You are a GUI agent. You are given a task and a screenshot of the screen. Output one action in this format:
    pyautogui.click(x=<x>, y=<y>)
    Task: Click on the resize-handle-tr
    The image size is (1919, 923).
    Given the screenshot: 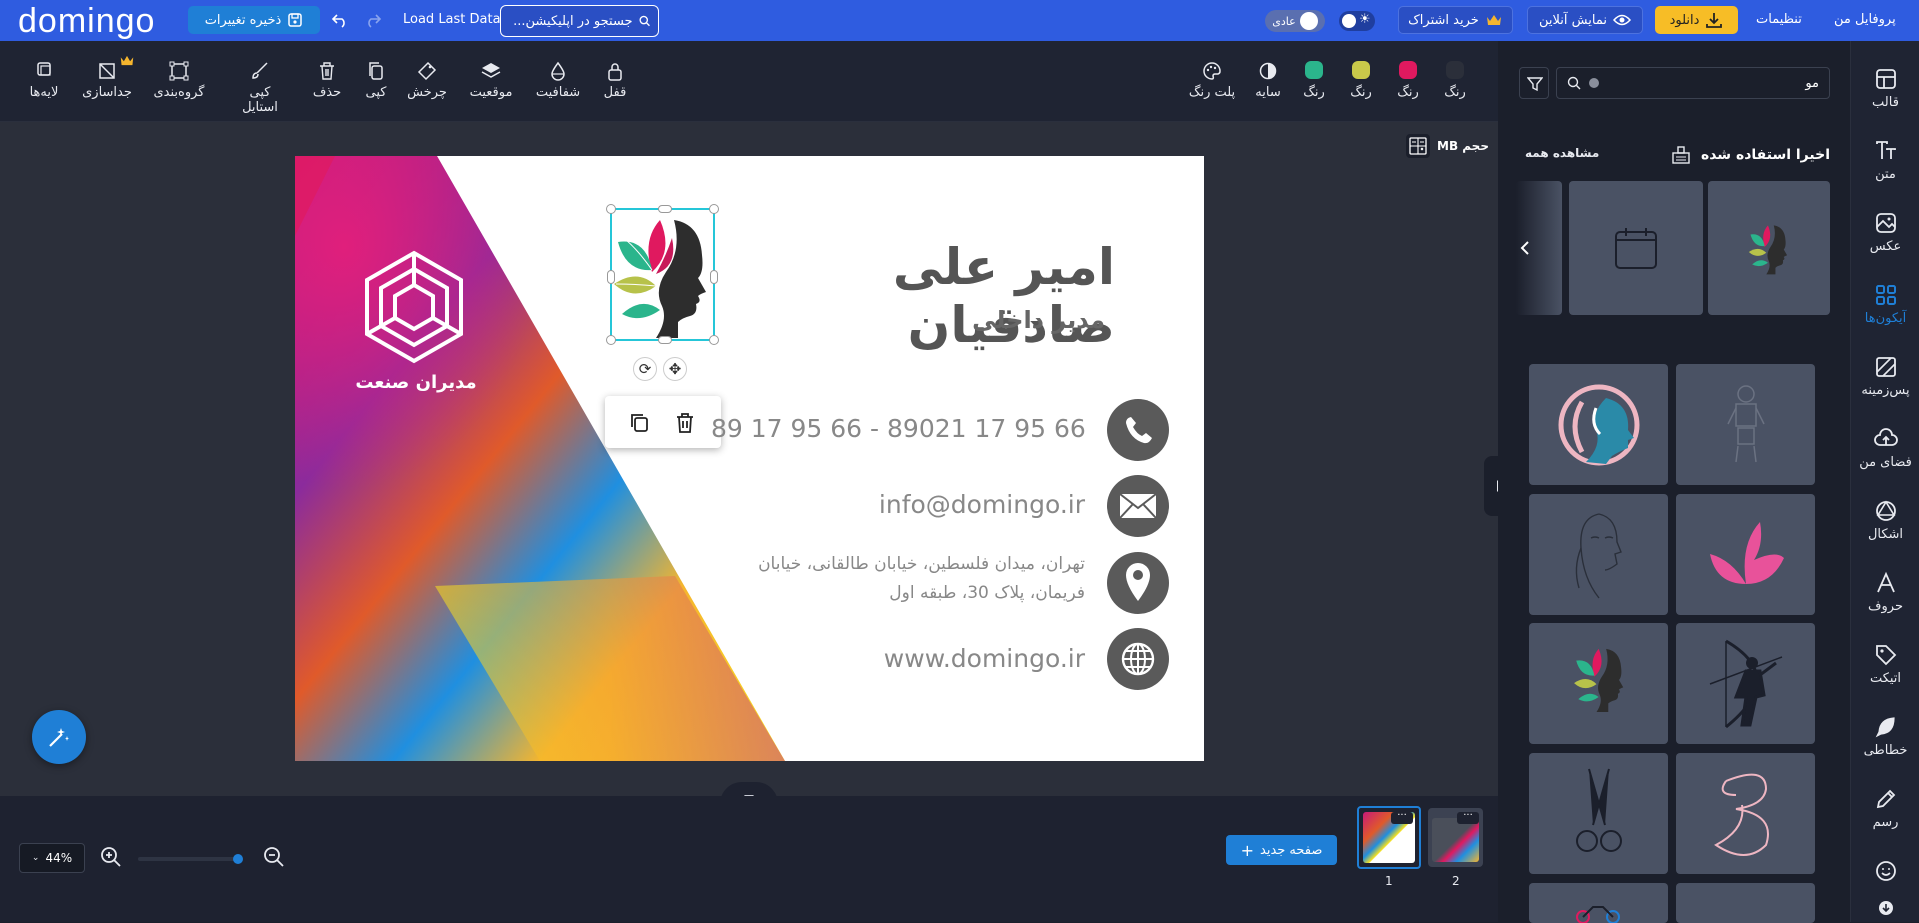 What is the action you would take?
    pyautogui.click(x=714, y=209)
    